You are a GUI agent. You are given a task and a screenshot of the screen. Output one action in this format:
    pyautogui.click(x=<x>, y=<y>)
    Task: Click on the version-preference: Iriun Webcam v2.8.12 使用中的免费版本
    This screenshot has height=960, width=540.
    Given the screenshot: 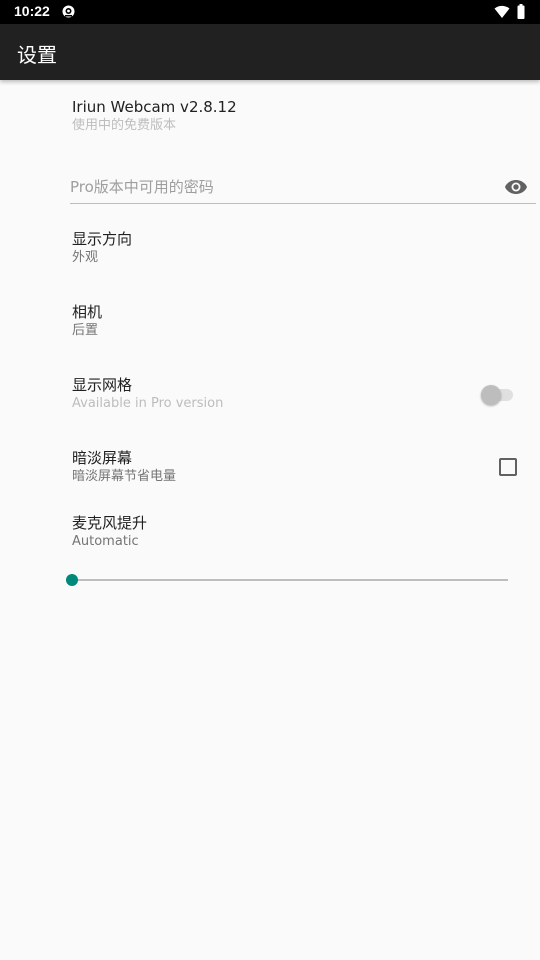 What is the action you would take?
    pyautogui.click(x=154, y=116)
    